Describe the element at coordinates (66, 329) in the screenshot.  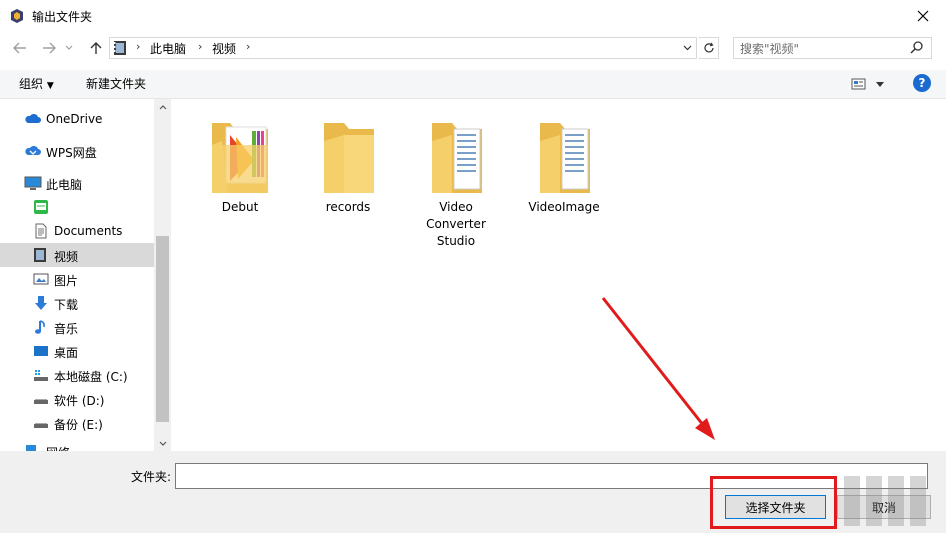
I see `sidebar-item-label: 音乐` at that location.